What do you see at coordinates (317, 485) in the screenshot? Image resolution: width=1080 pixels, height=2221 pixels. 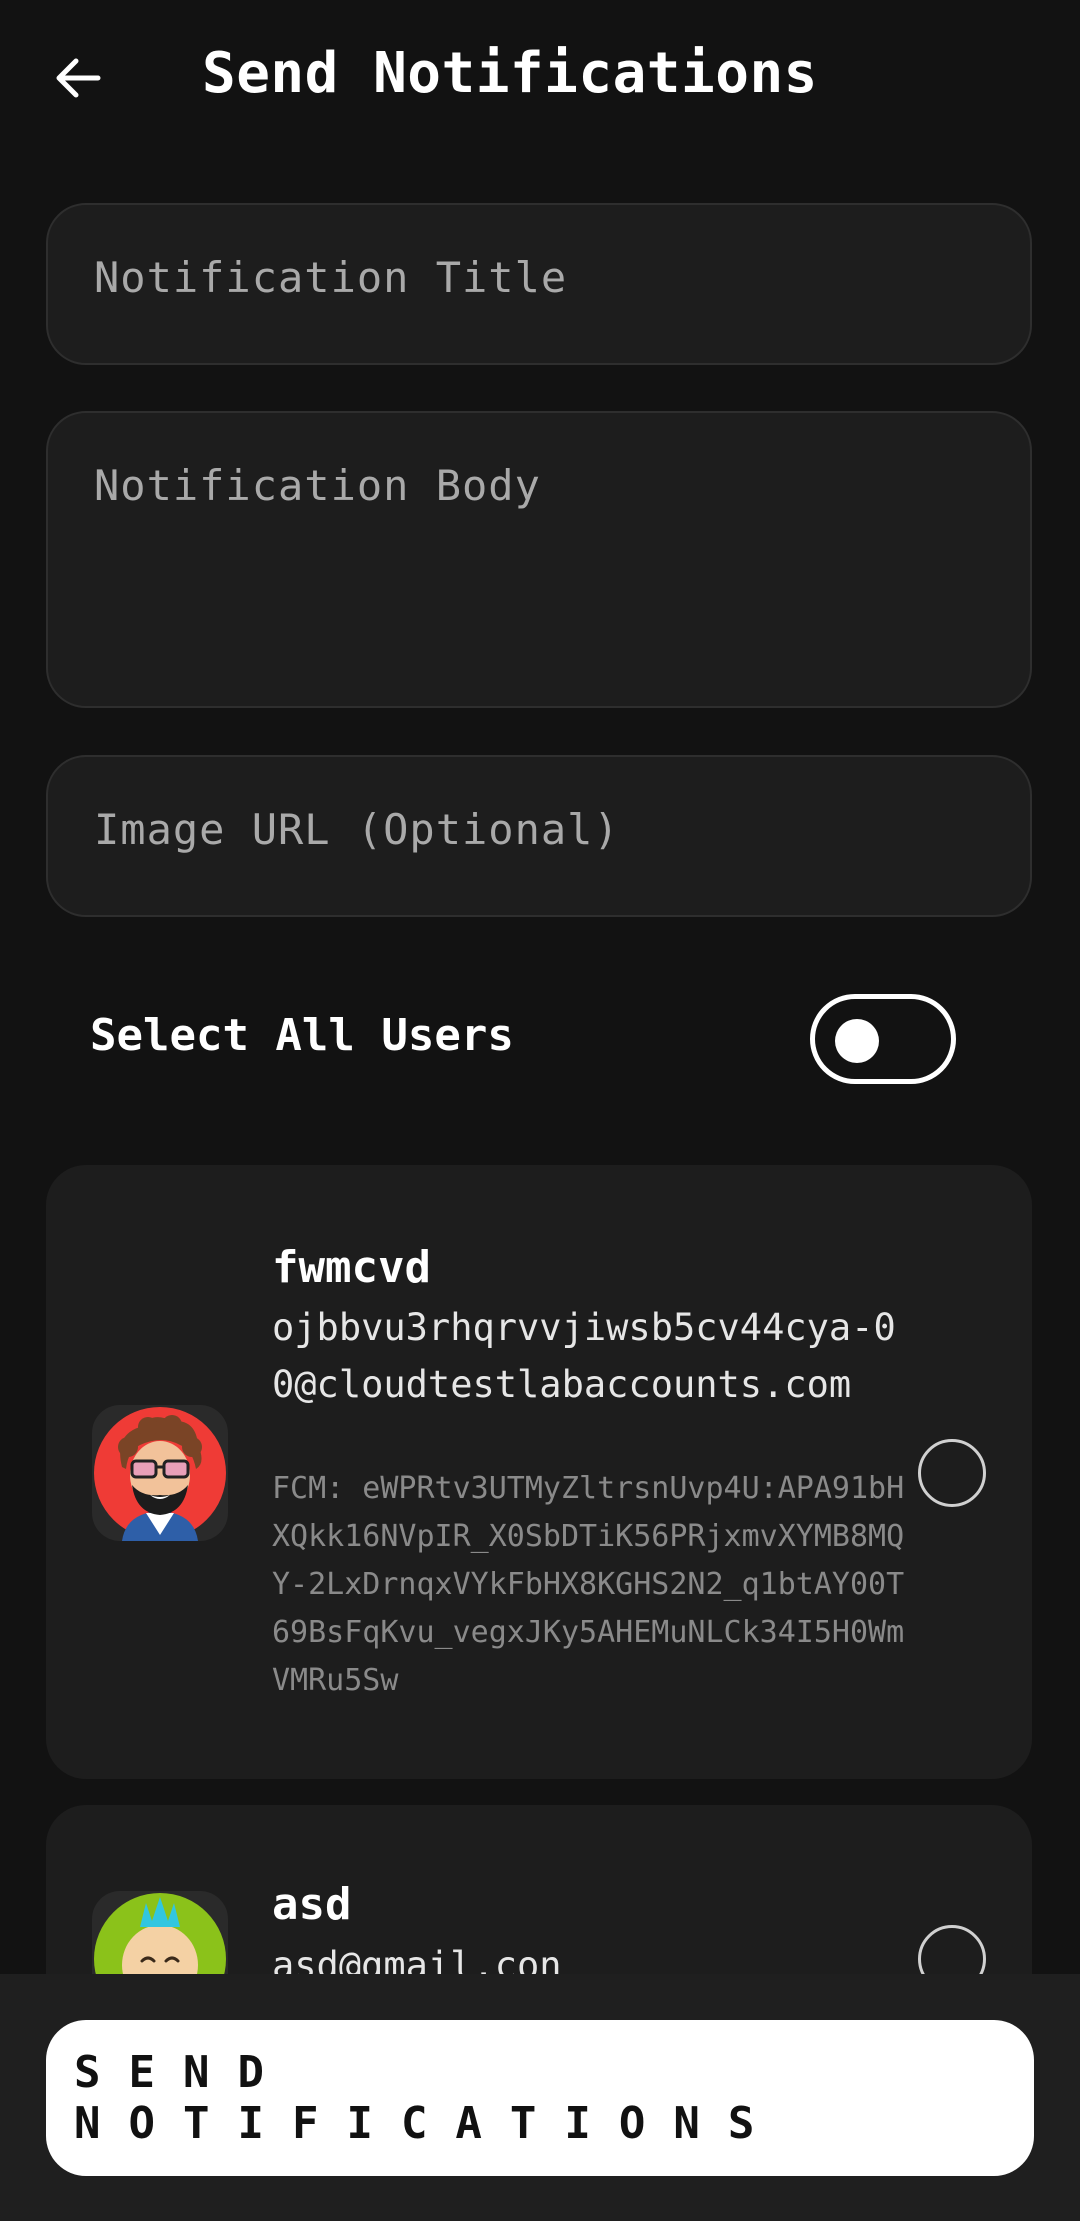 I see `notification-body-placeholder: Notification Body` at bounding box center [317, 485].